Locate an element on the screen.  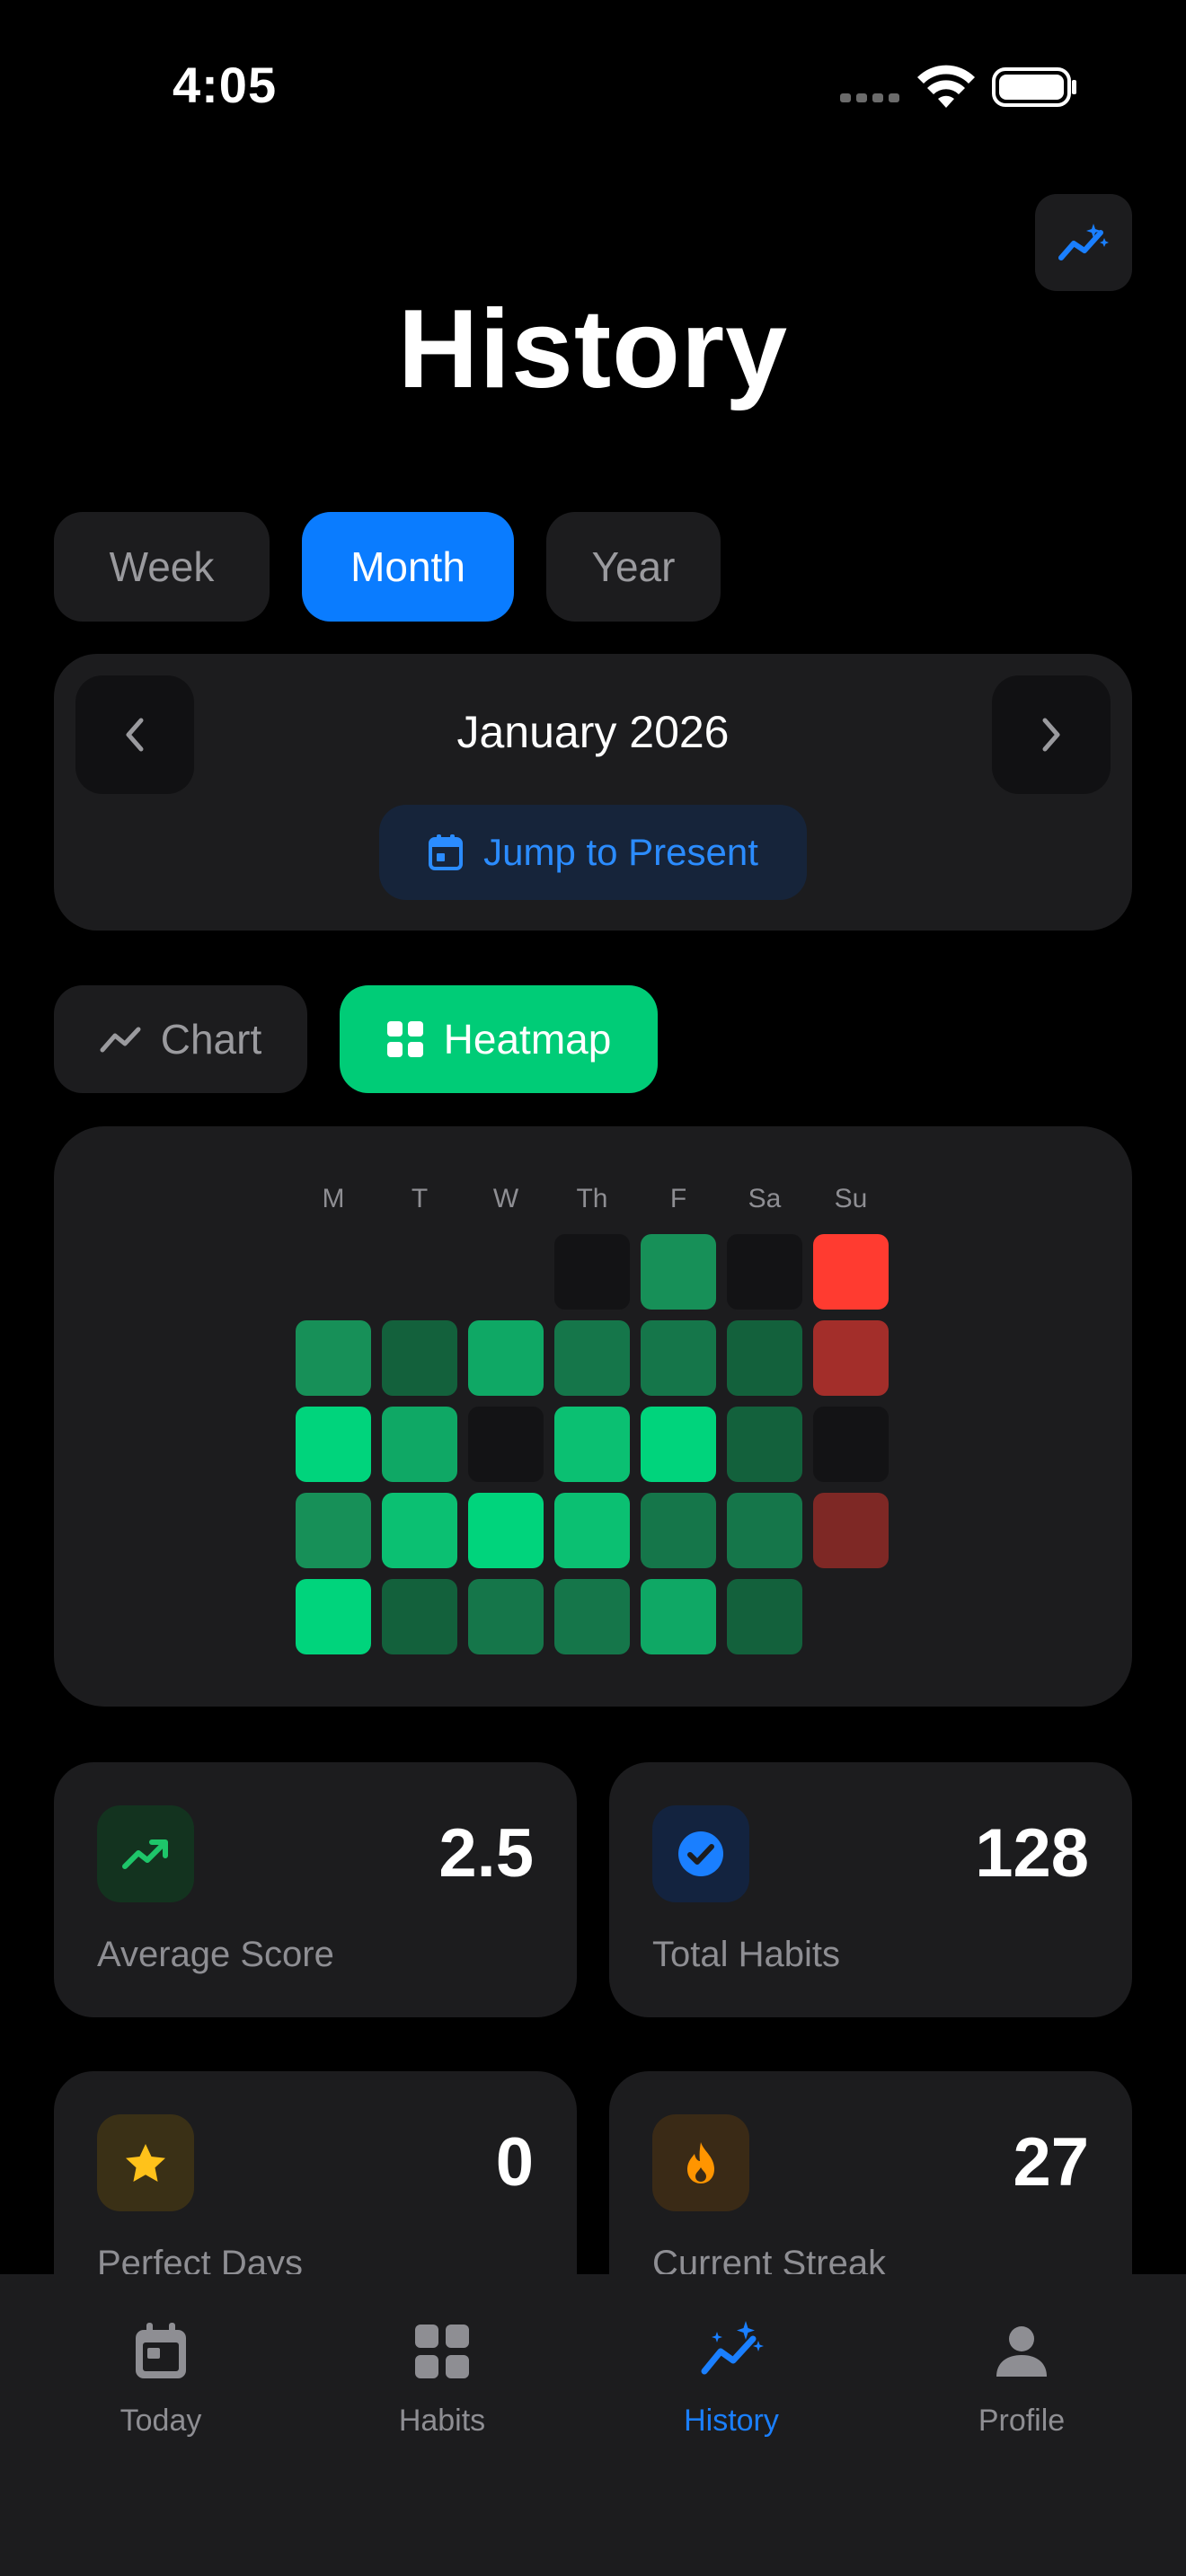
heatmap-view-button: Heatmap is located at coordinates (499, 1039).